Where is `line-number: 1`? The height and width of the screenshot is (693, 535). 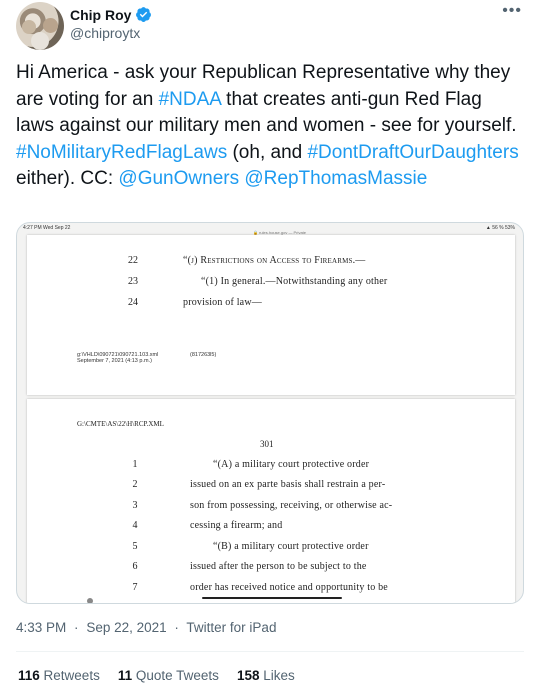 line-number: 1 is located at coordinates (135, 464).